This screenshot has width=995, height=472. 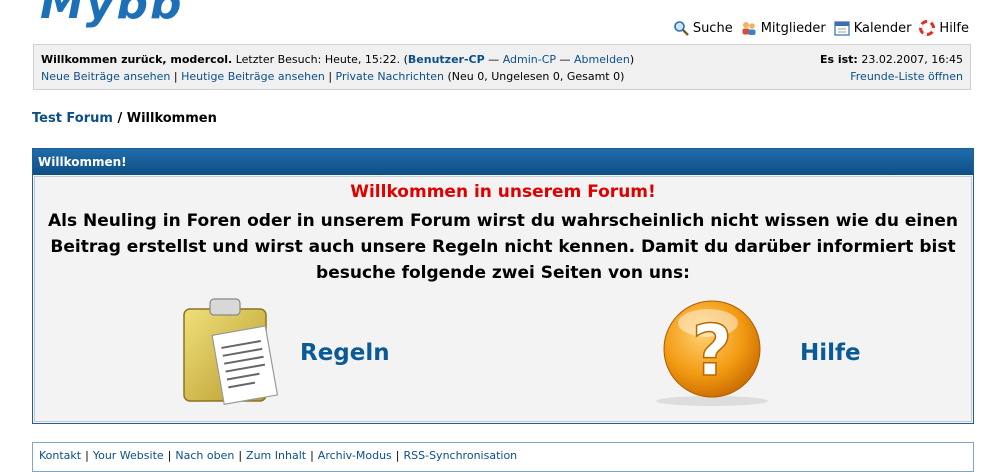 I want to click on logout-link: Abmelden, so click(x=602, y=59).